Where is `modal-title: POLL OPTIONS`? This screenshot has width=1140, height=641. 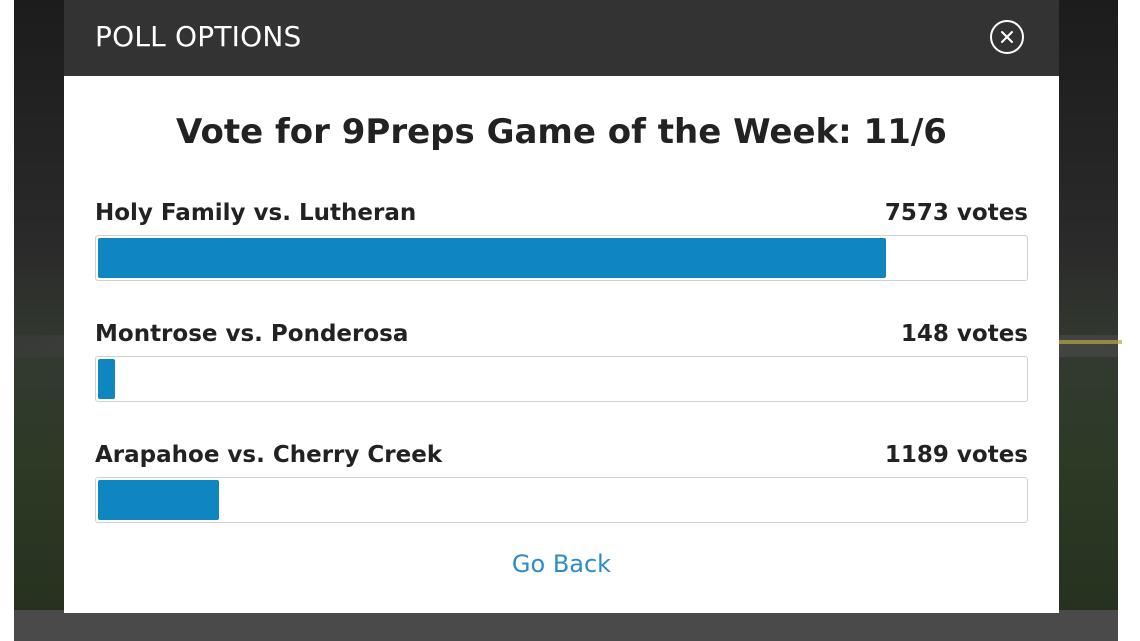
modal-title: POLL OPTIONS is located at coordinates (198, 36).